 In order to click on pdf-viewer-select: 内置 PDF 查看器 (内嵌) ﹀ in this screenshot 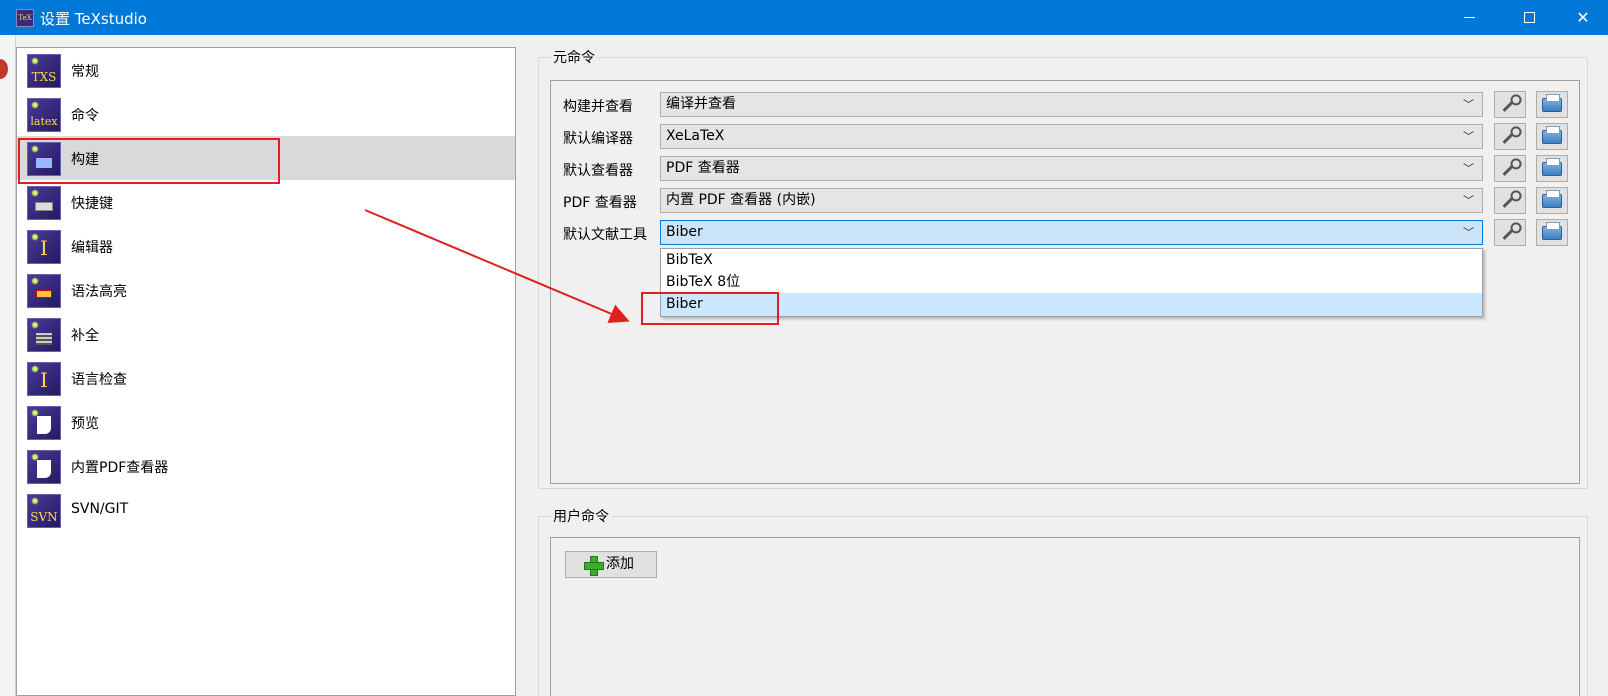, I will do `click(1071, 200)`.